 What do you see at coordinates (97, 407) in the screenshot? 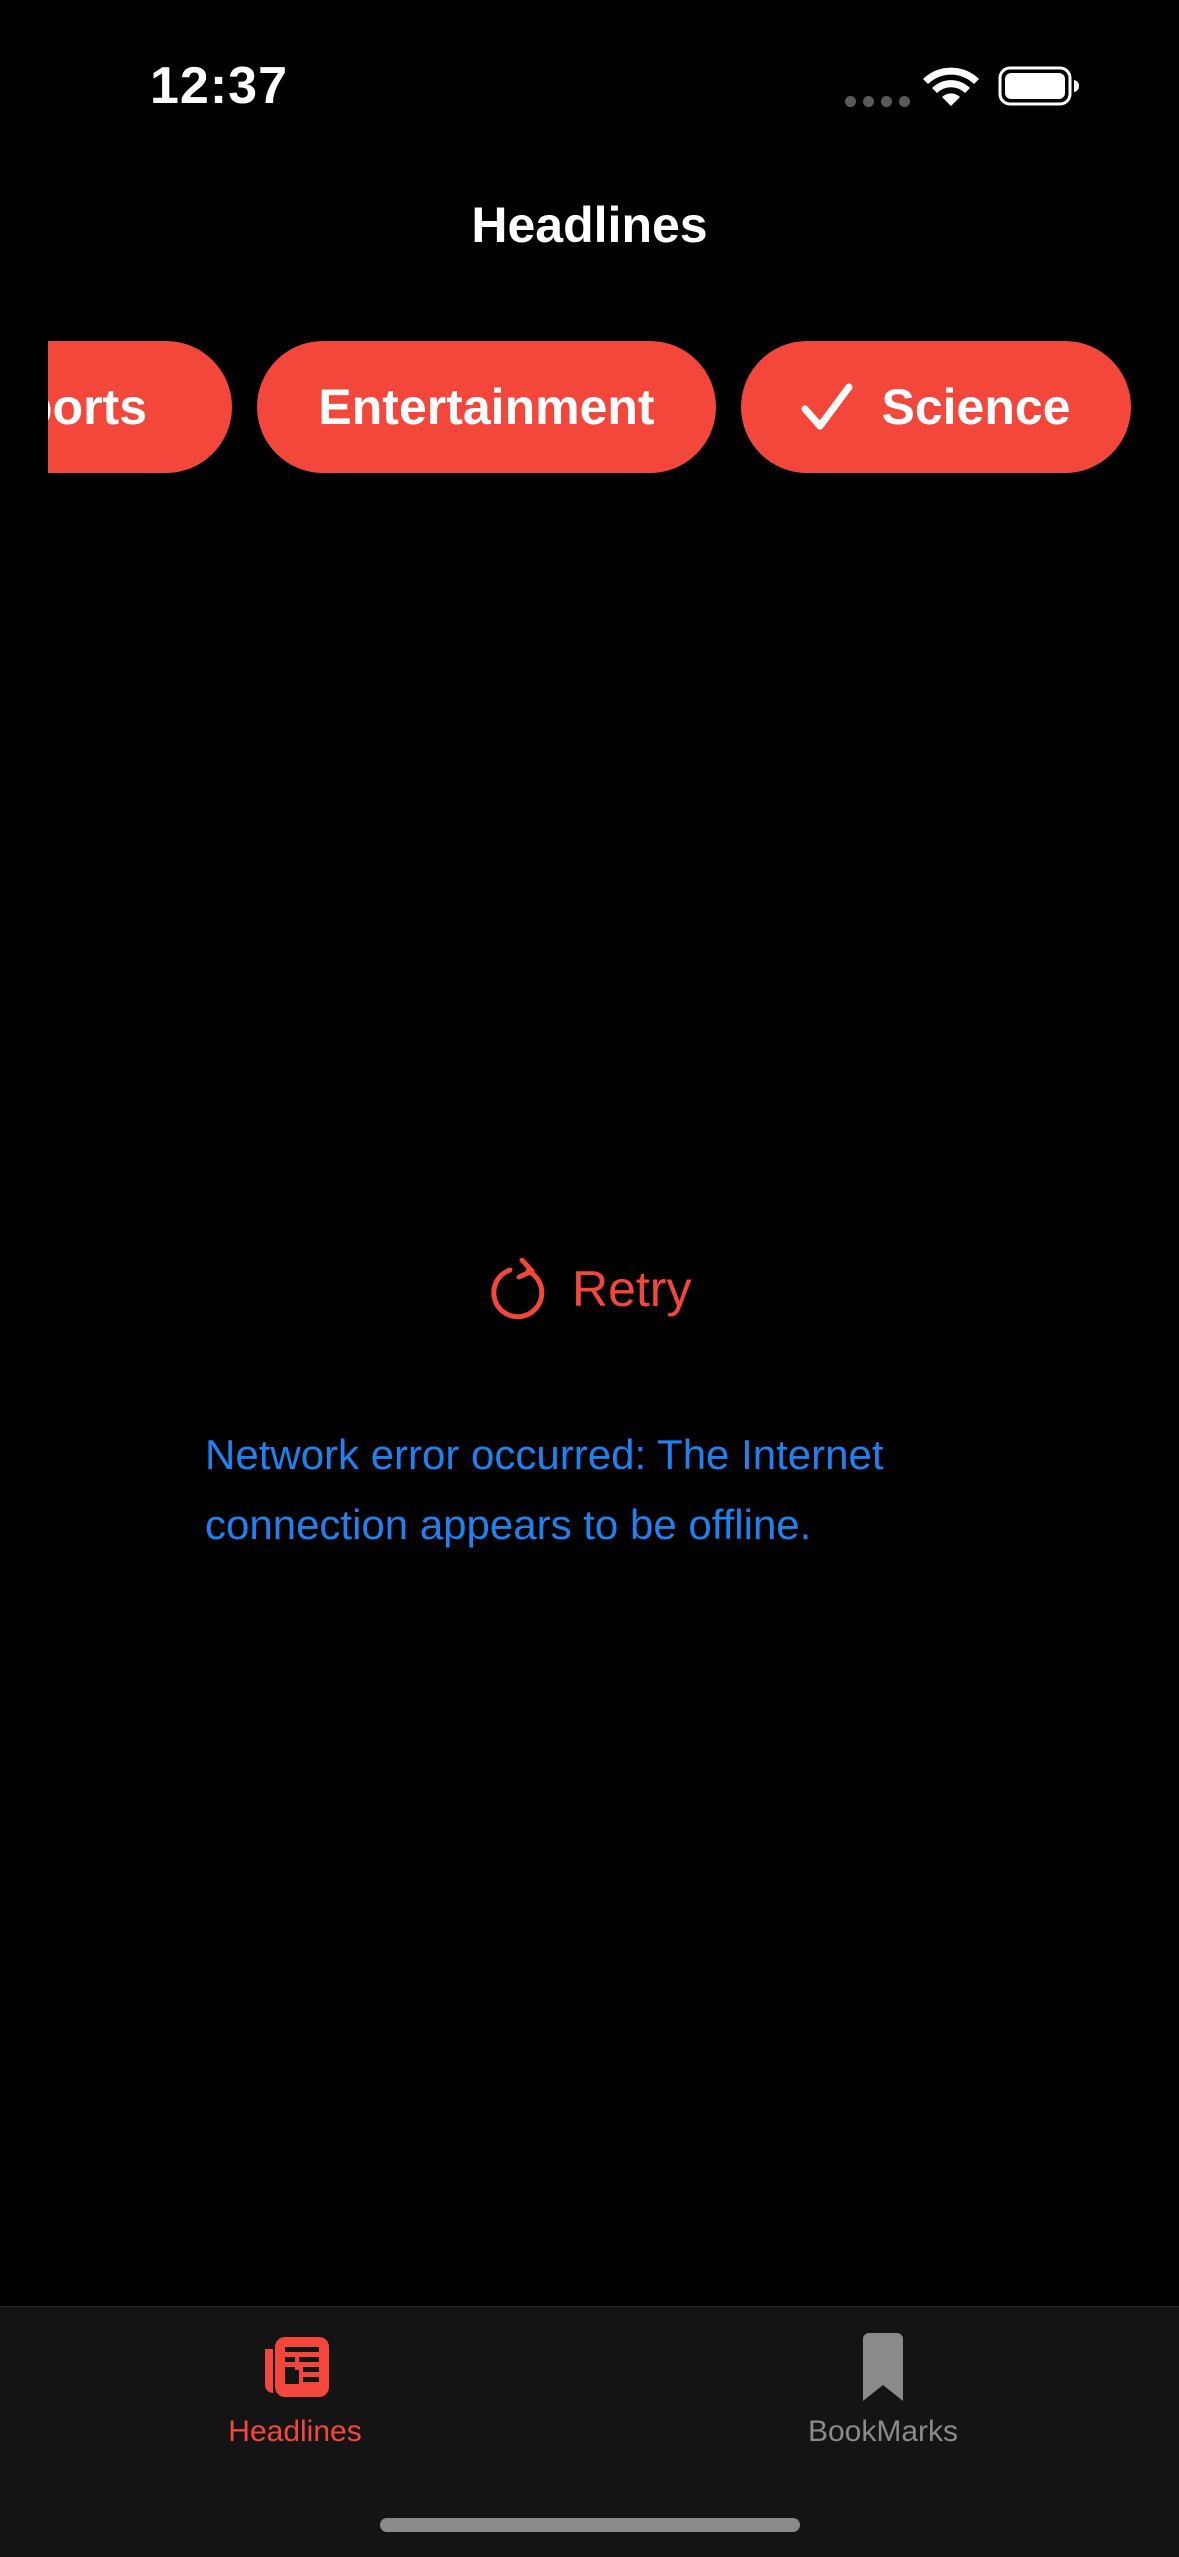
I see `category-chip-label: ports` at bounding box center [97, 407].